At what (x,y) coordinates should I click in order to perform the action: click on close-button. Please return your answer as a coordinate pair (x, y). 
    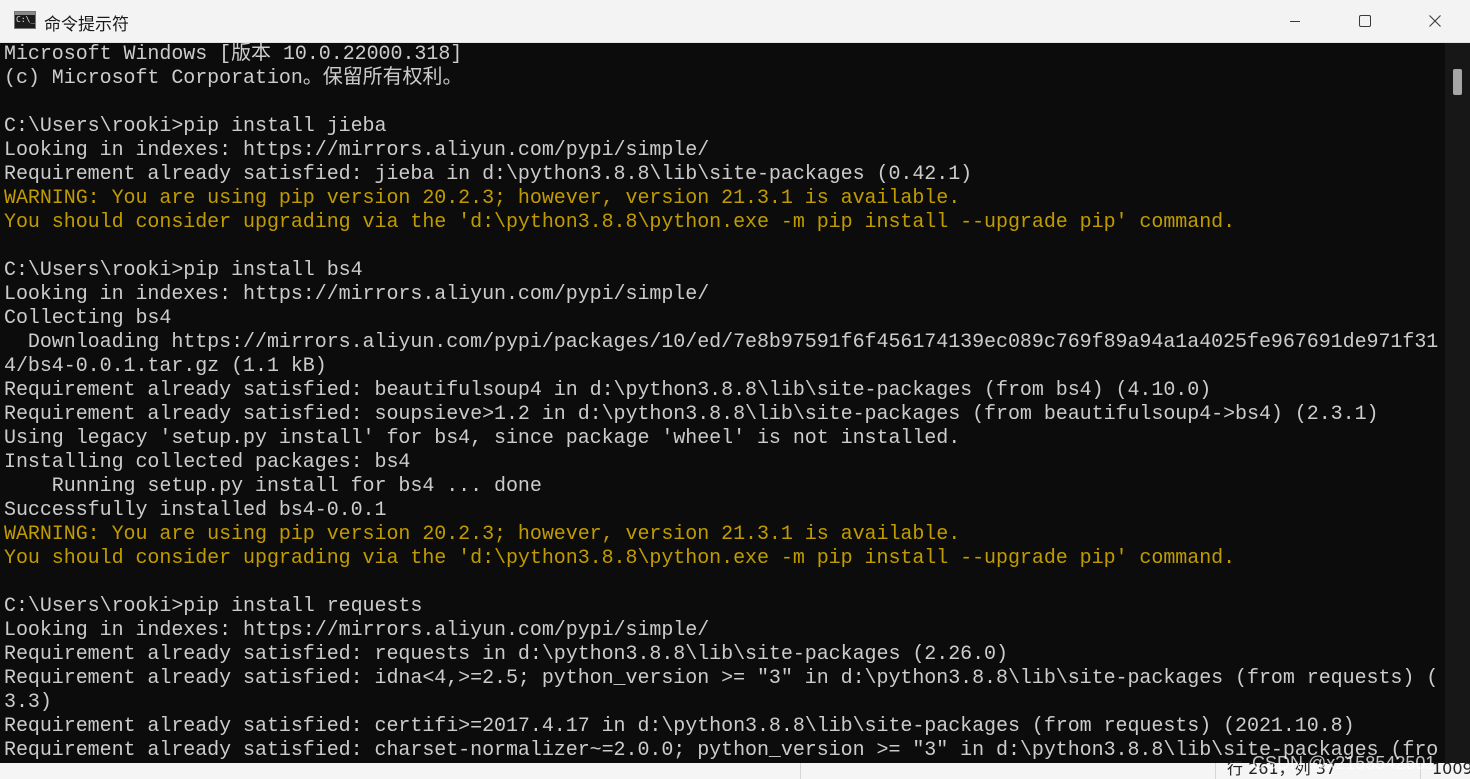
    Looking at the image, I should click on (1435, 21).